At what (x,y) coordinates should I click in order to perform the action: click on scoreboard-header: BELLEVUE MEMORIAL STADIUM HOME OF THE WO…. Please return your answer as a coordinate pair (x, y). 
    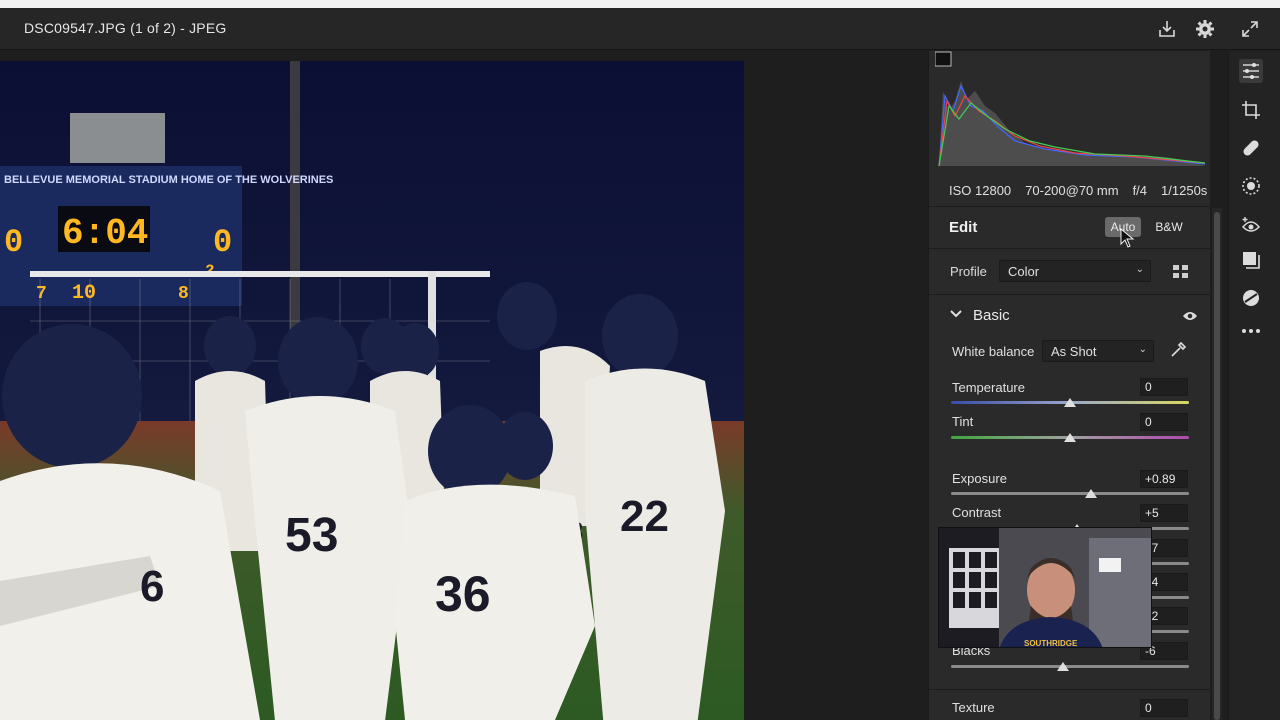
    Looking at the image, I should click on (168, 180).